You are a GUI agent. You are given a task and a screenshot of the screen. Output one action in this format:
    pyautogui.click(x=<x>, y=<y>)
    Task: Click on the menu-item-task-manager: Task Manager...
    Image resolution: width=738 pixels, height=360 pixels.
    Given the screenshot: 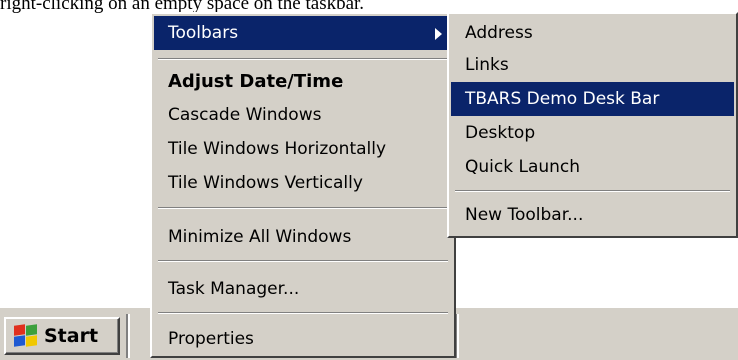 What is the action you would take?
    pyautogui.click(x=303, y=289)
    